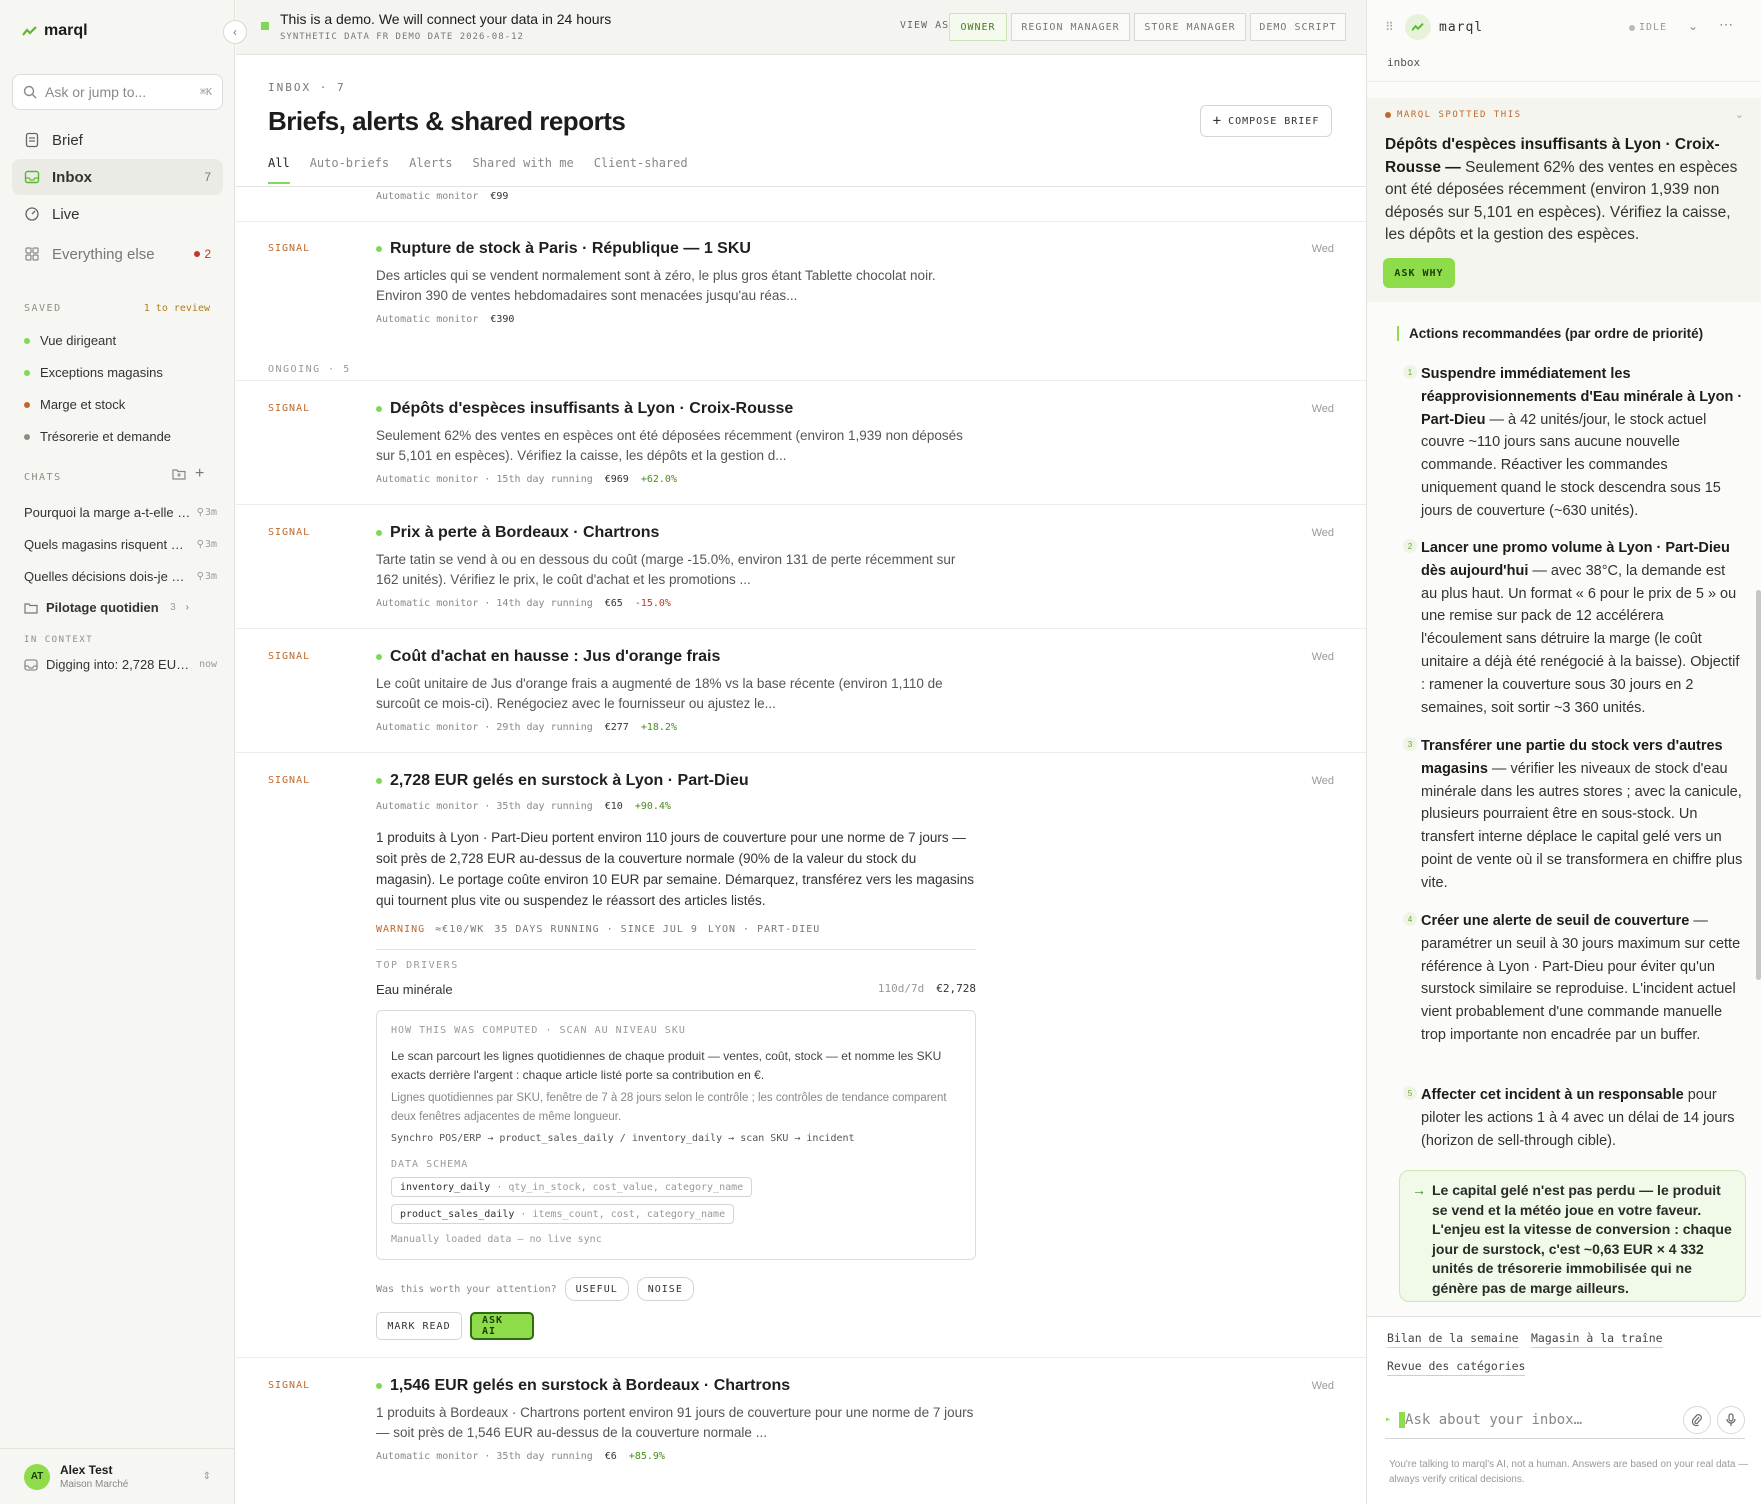 This screenshot has height=1504, width=1761. Describe the element at coordinates (199, 474) in the screenshot. I see `new-chat-icon: +` at that location.